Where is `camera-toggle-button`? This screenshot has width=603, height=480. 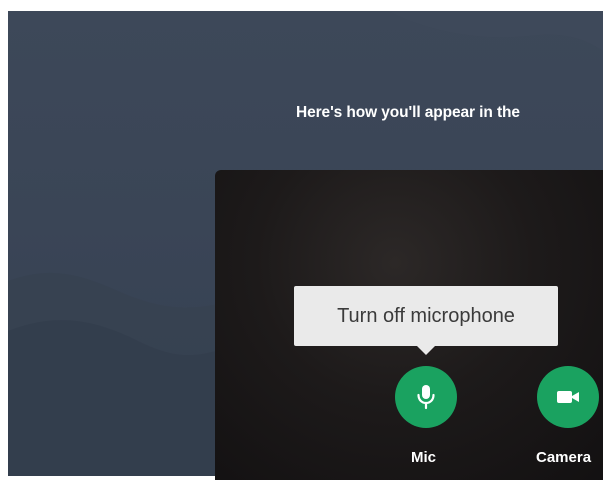 camera-toggle-button is located at coordinates (568, 397).